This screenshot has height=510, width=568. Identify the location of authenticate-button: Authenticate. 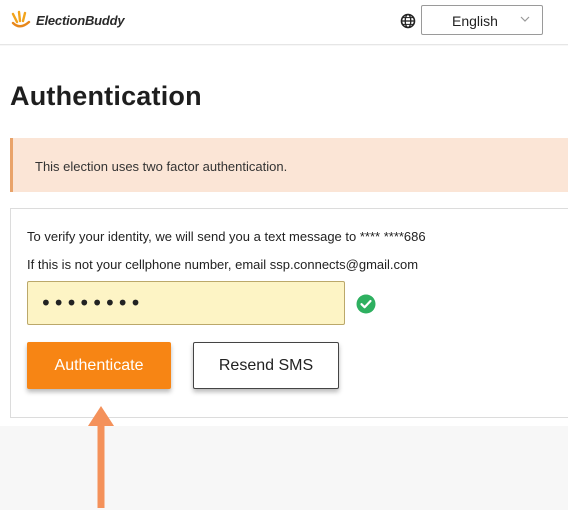
(99, 365).